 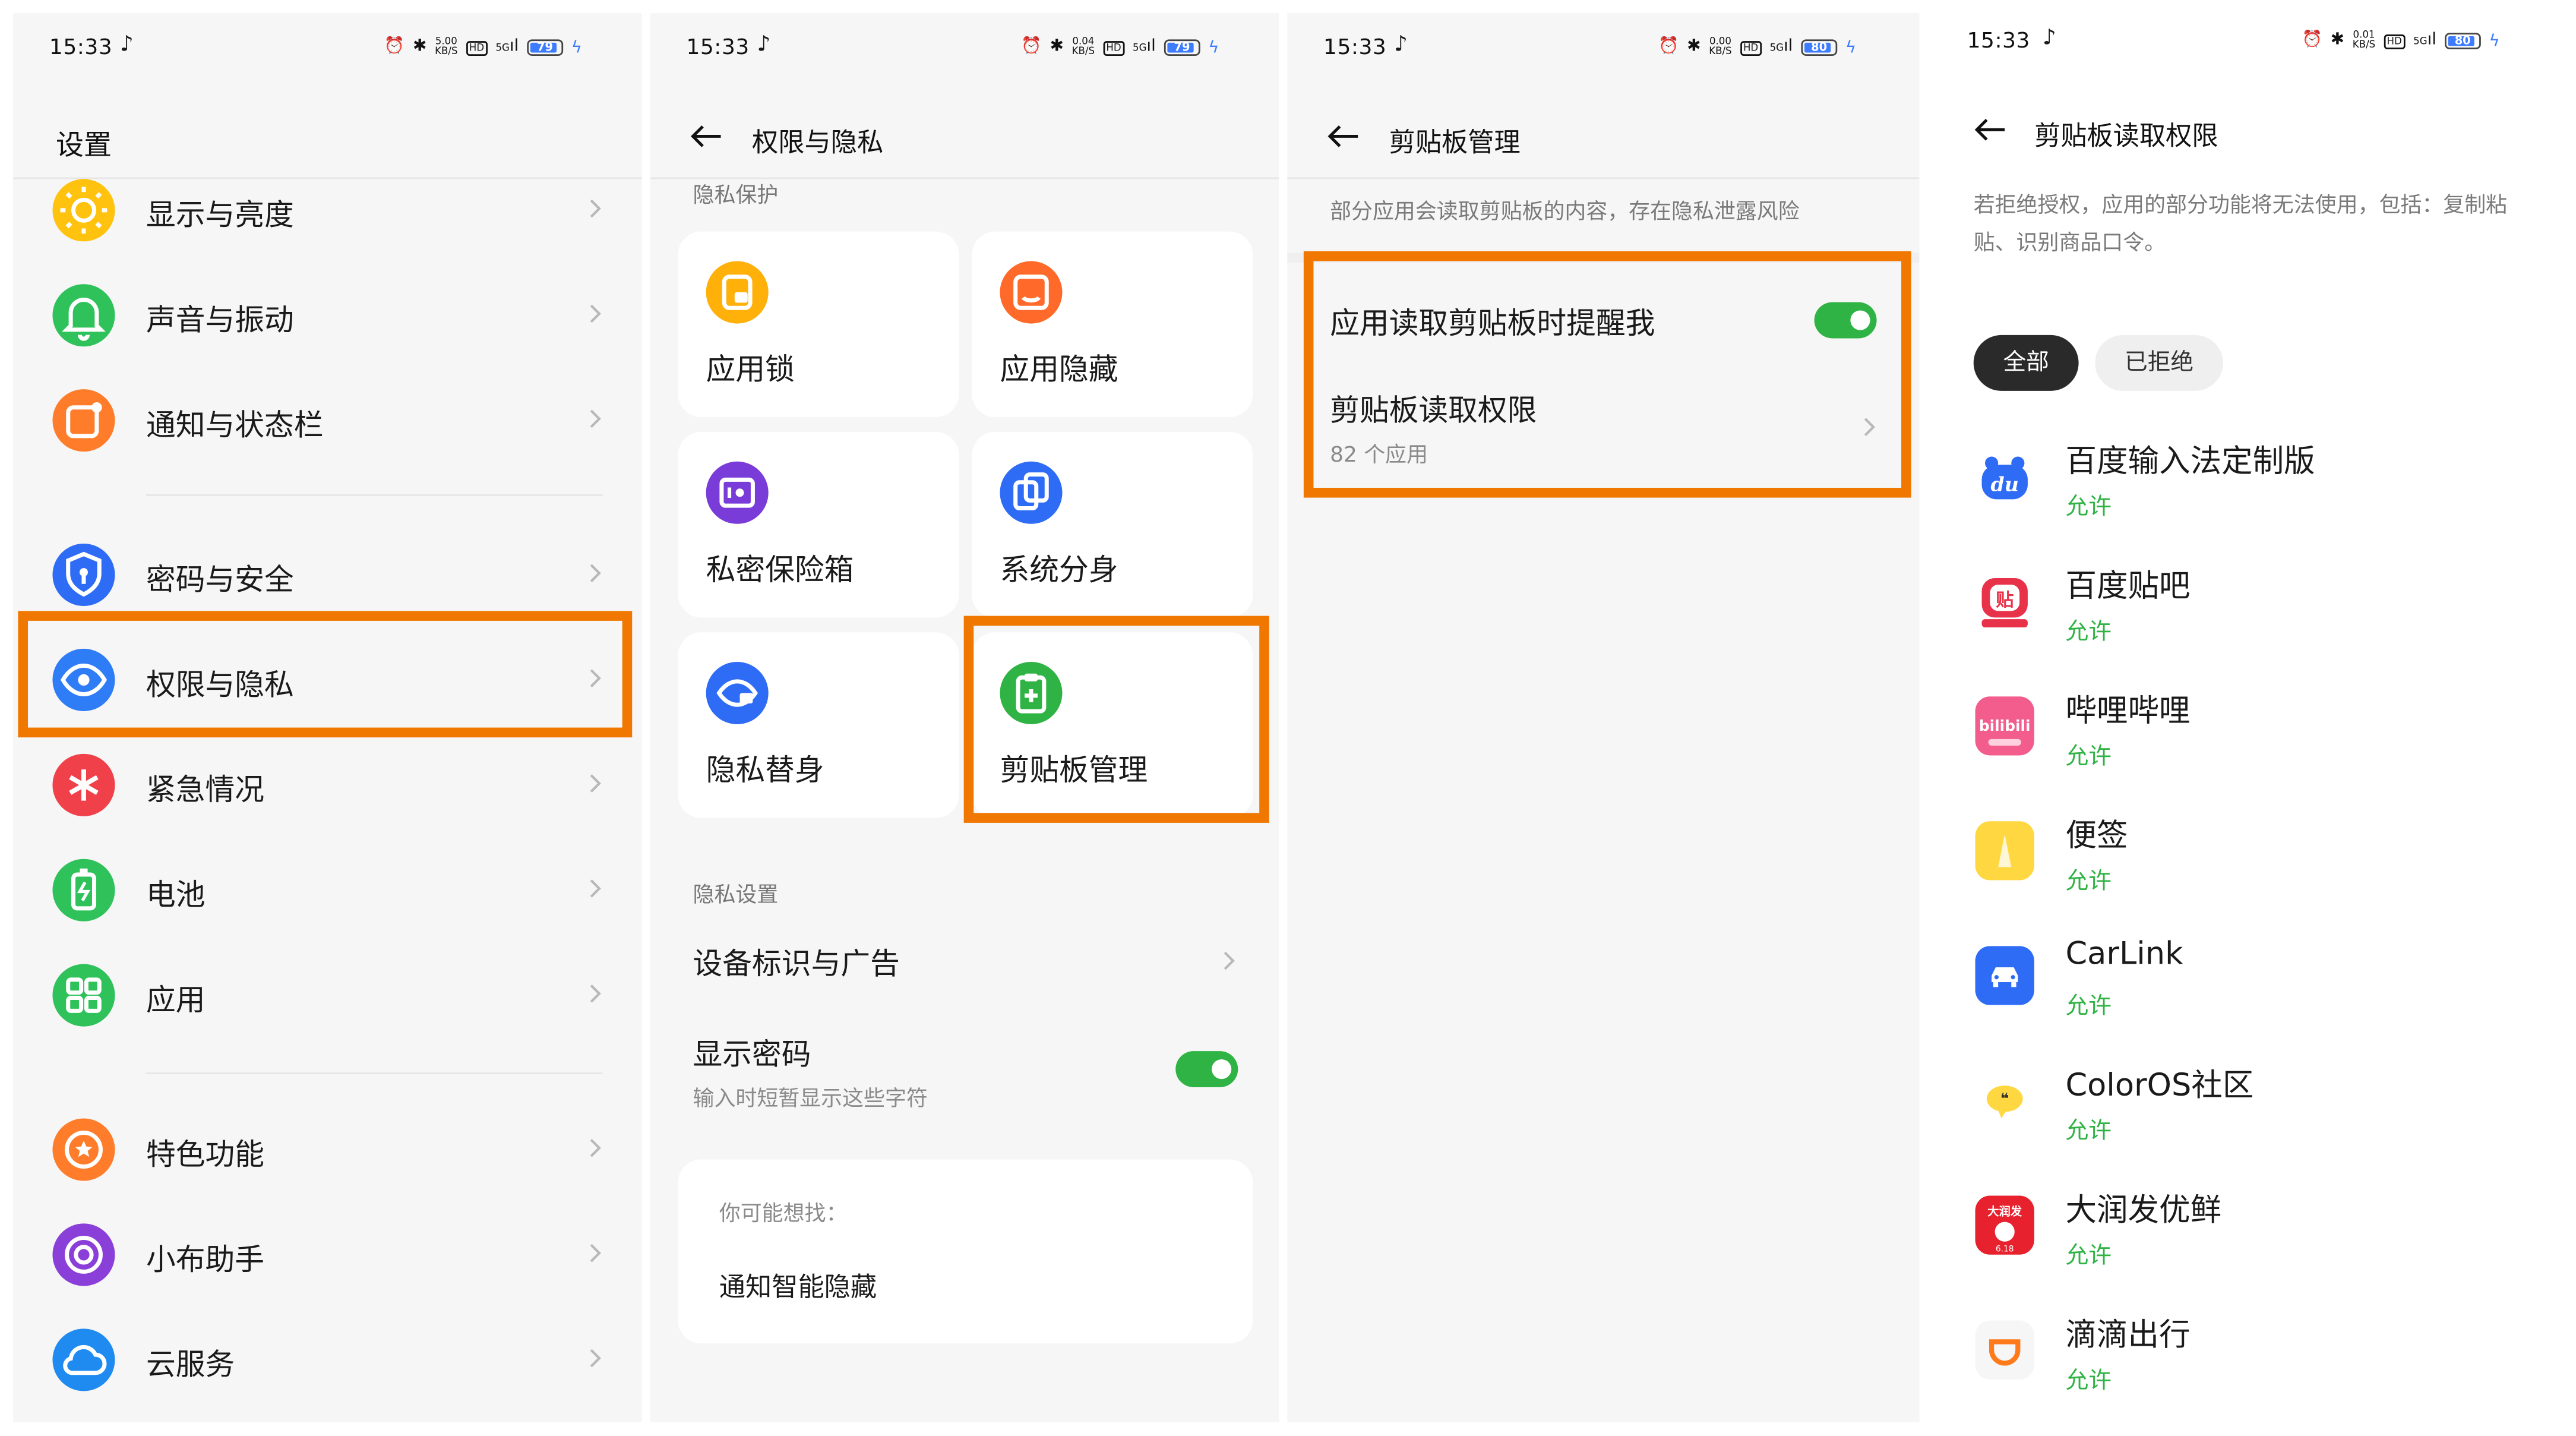 I want to click on device-id-row: 设备标识与广告, so click(x=964, y=962).